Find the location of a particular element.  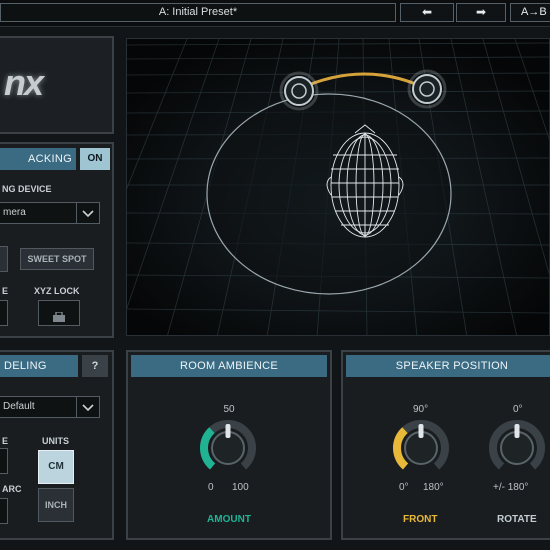

speaker-right-icon is located at coordinates (427, 89).